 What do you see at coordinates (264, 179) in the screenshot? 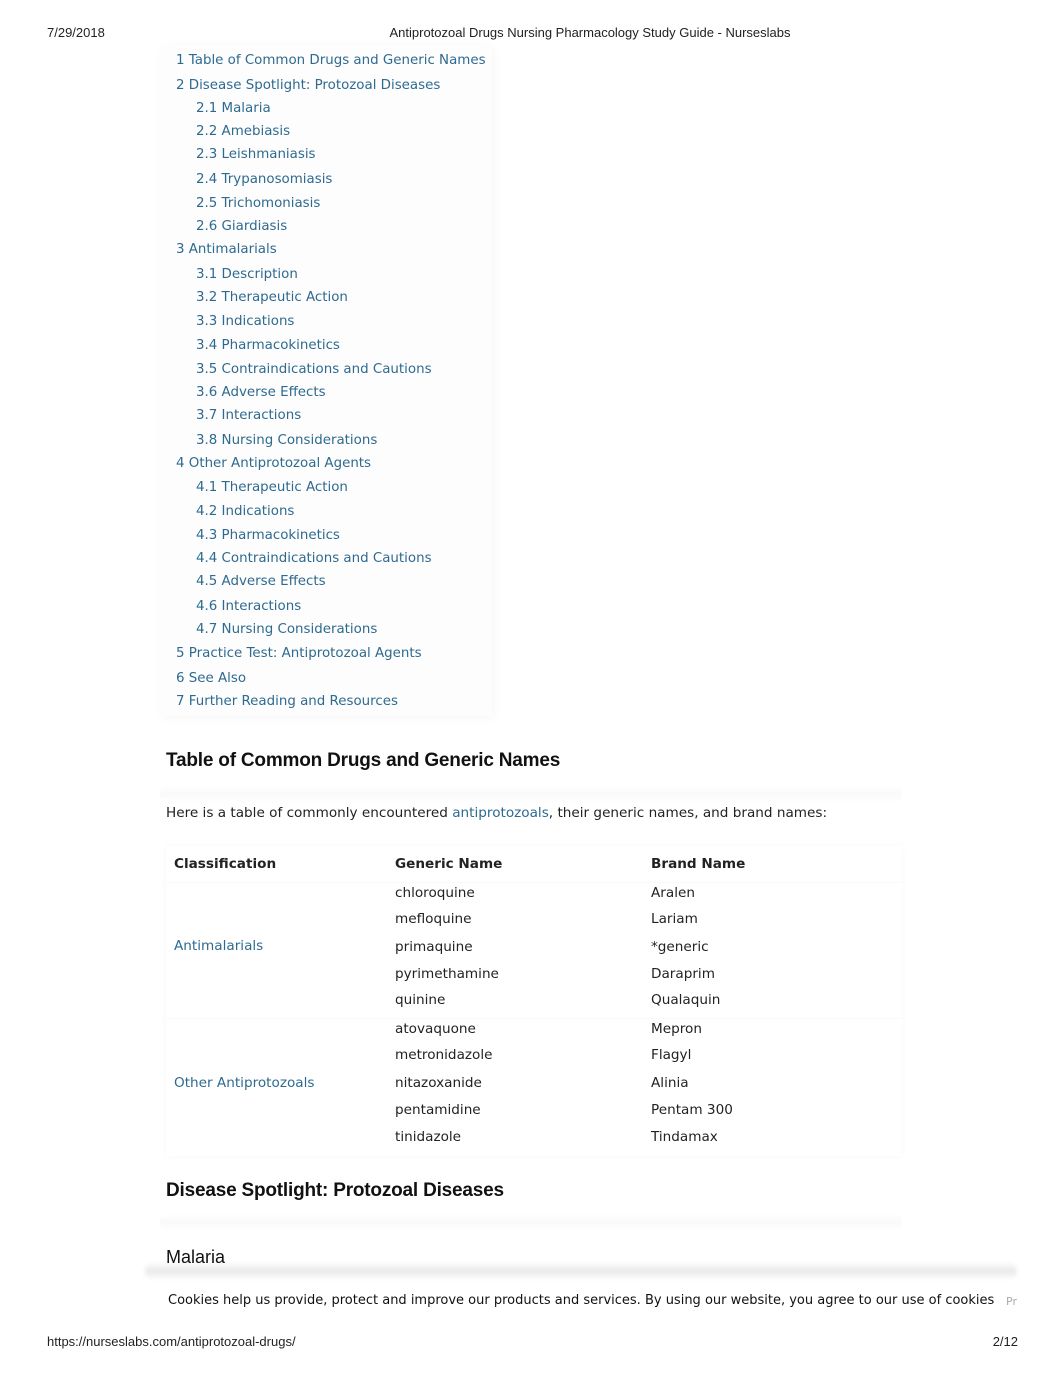
I see `toc-item-2-4: 2.4 Trypanosomiasis` at bounding box center [264, 179].